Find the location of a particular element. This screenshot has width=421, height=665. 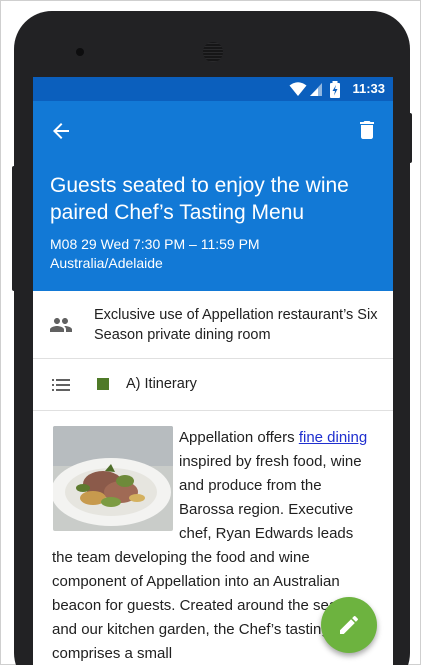

list-icon is located at coordinates (61, 385).